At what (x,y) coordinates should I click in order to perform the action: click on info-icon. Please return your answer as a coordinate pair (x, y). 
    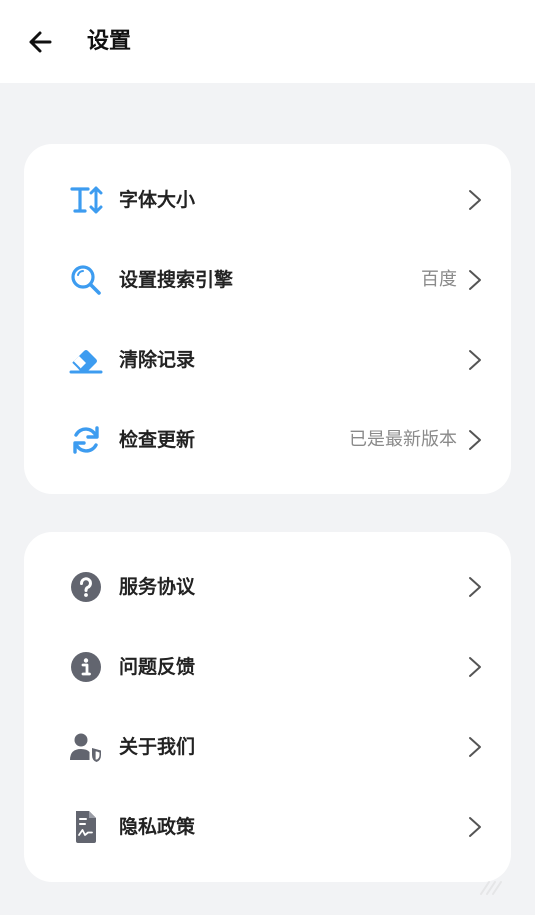
    Looking at the image, I should click on (86, 667).